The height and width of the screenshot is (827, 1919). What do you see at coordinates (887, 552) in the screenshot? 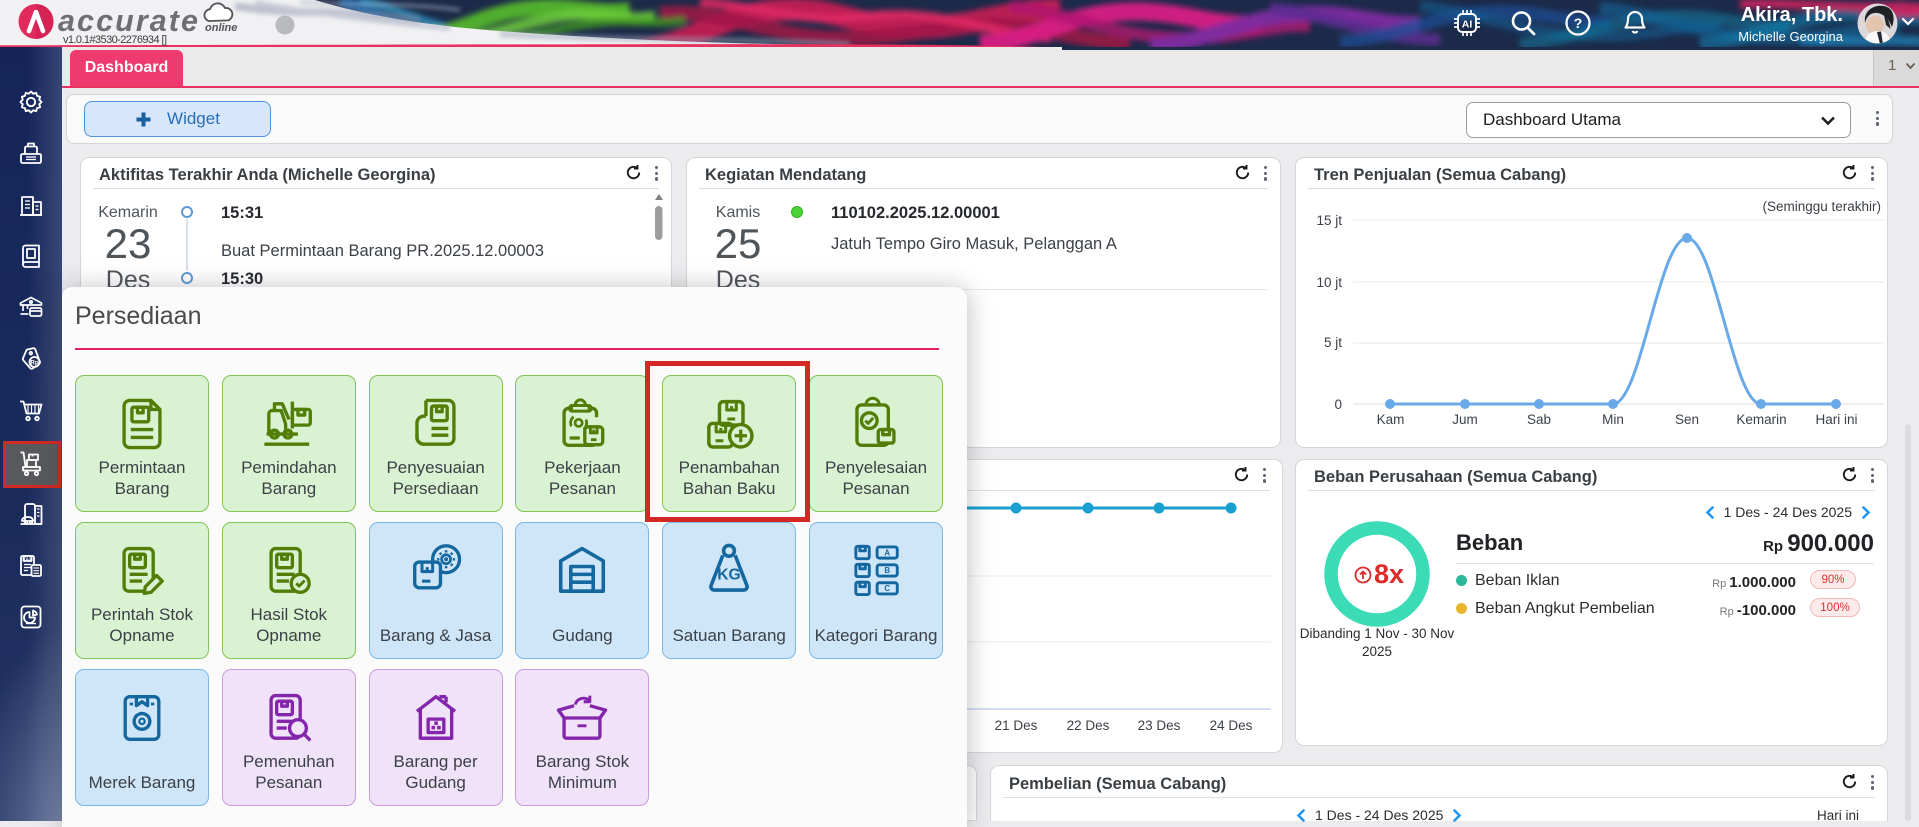
I see `svg-text: A` at bounding box center [887, 552].